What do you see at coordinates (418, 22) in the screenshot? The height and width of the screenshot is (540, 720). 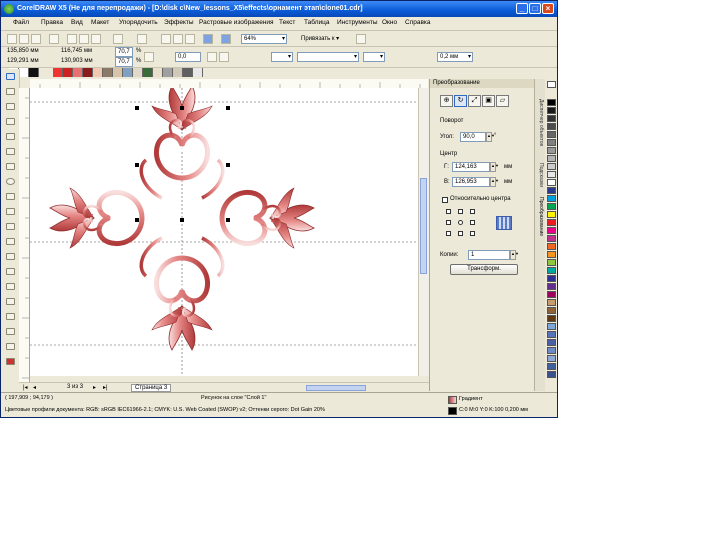 I see `menu-help: Справка` at bounding box center [418, 22].